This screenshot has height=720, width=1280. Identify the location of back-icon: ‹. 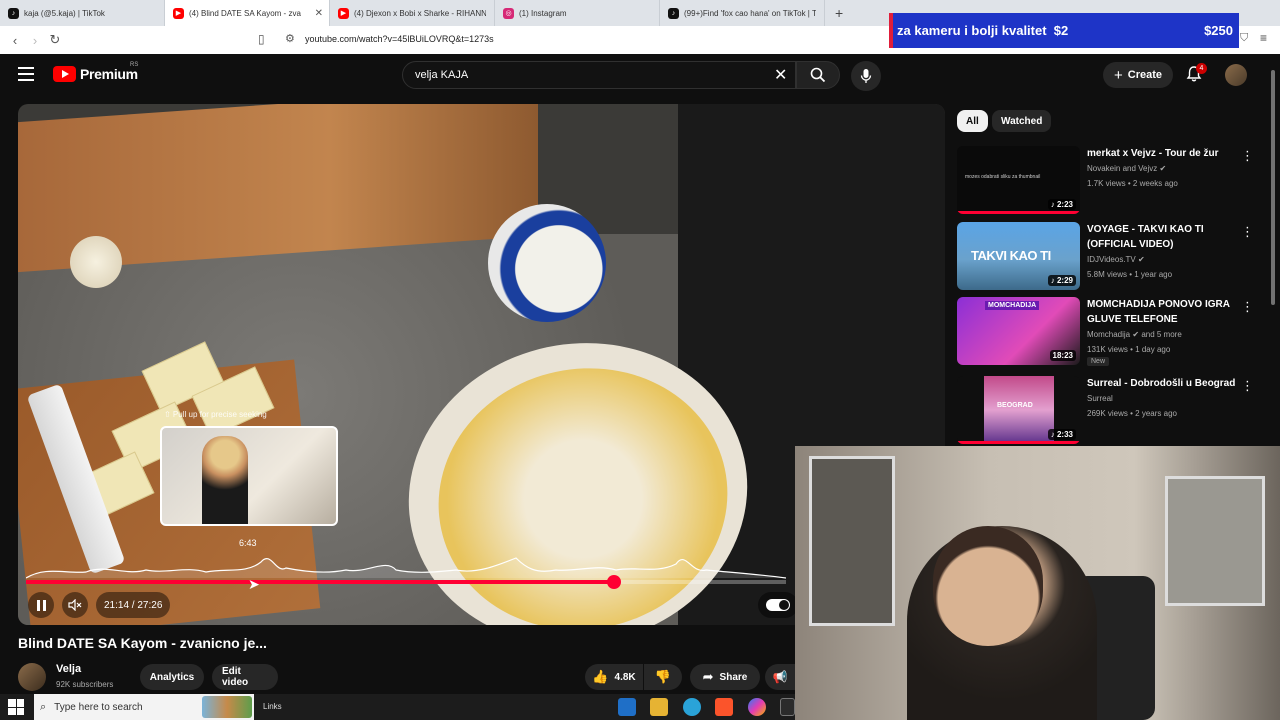
(15, 40).